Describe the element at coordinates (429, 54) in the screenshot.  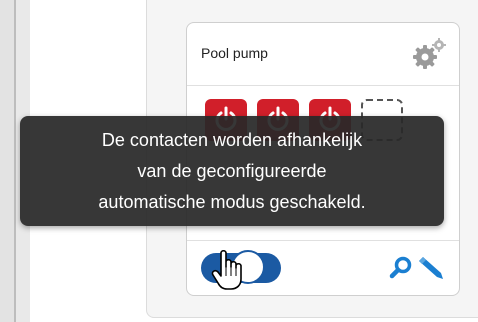
I see `gear-icon` at that location.